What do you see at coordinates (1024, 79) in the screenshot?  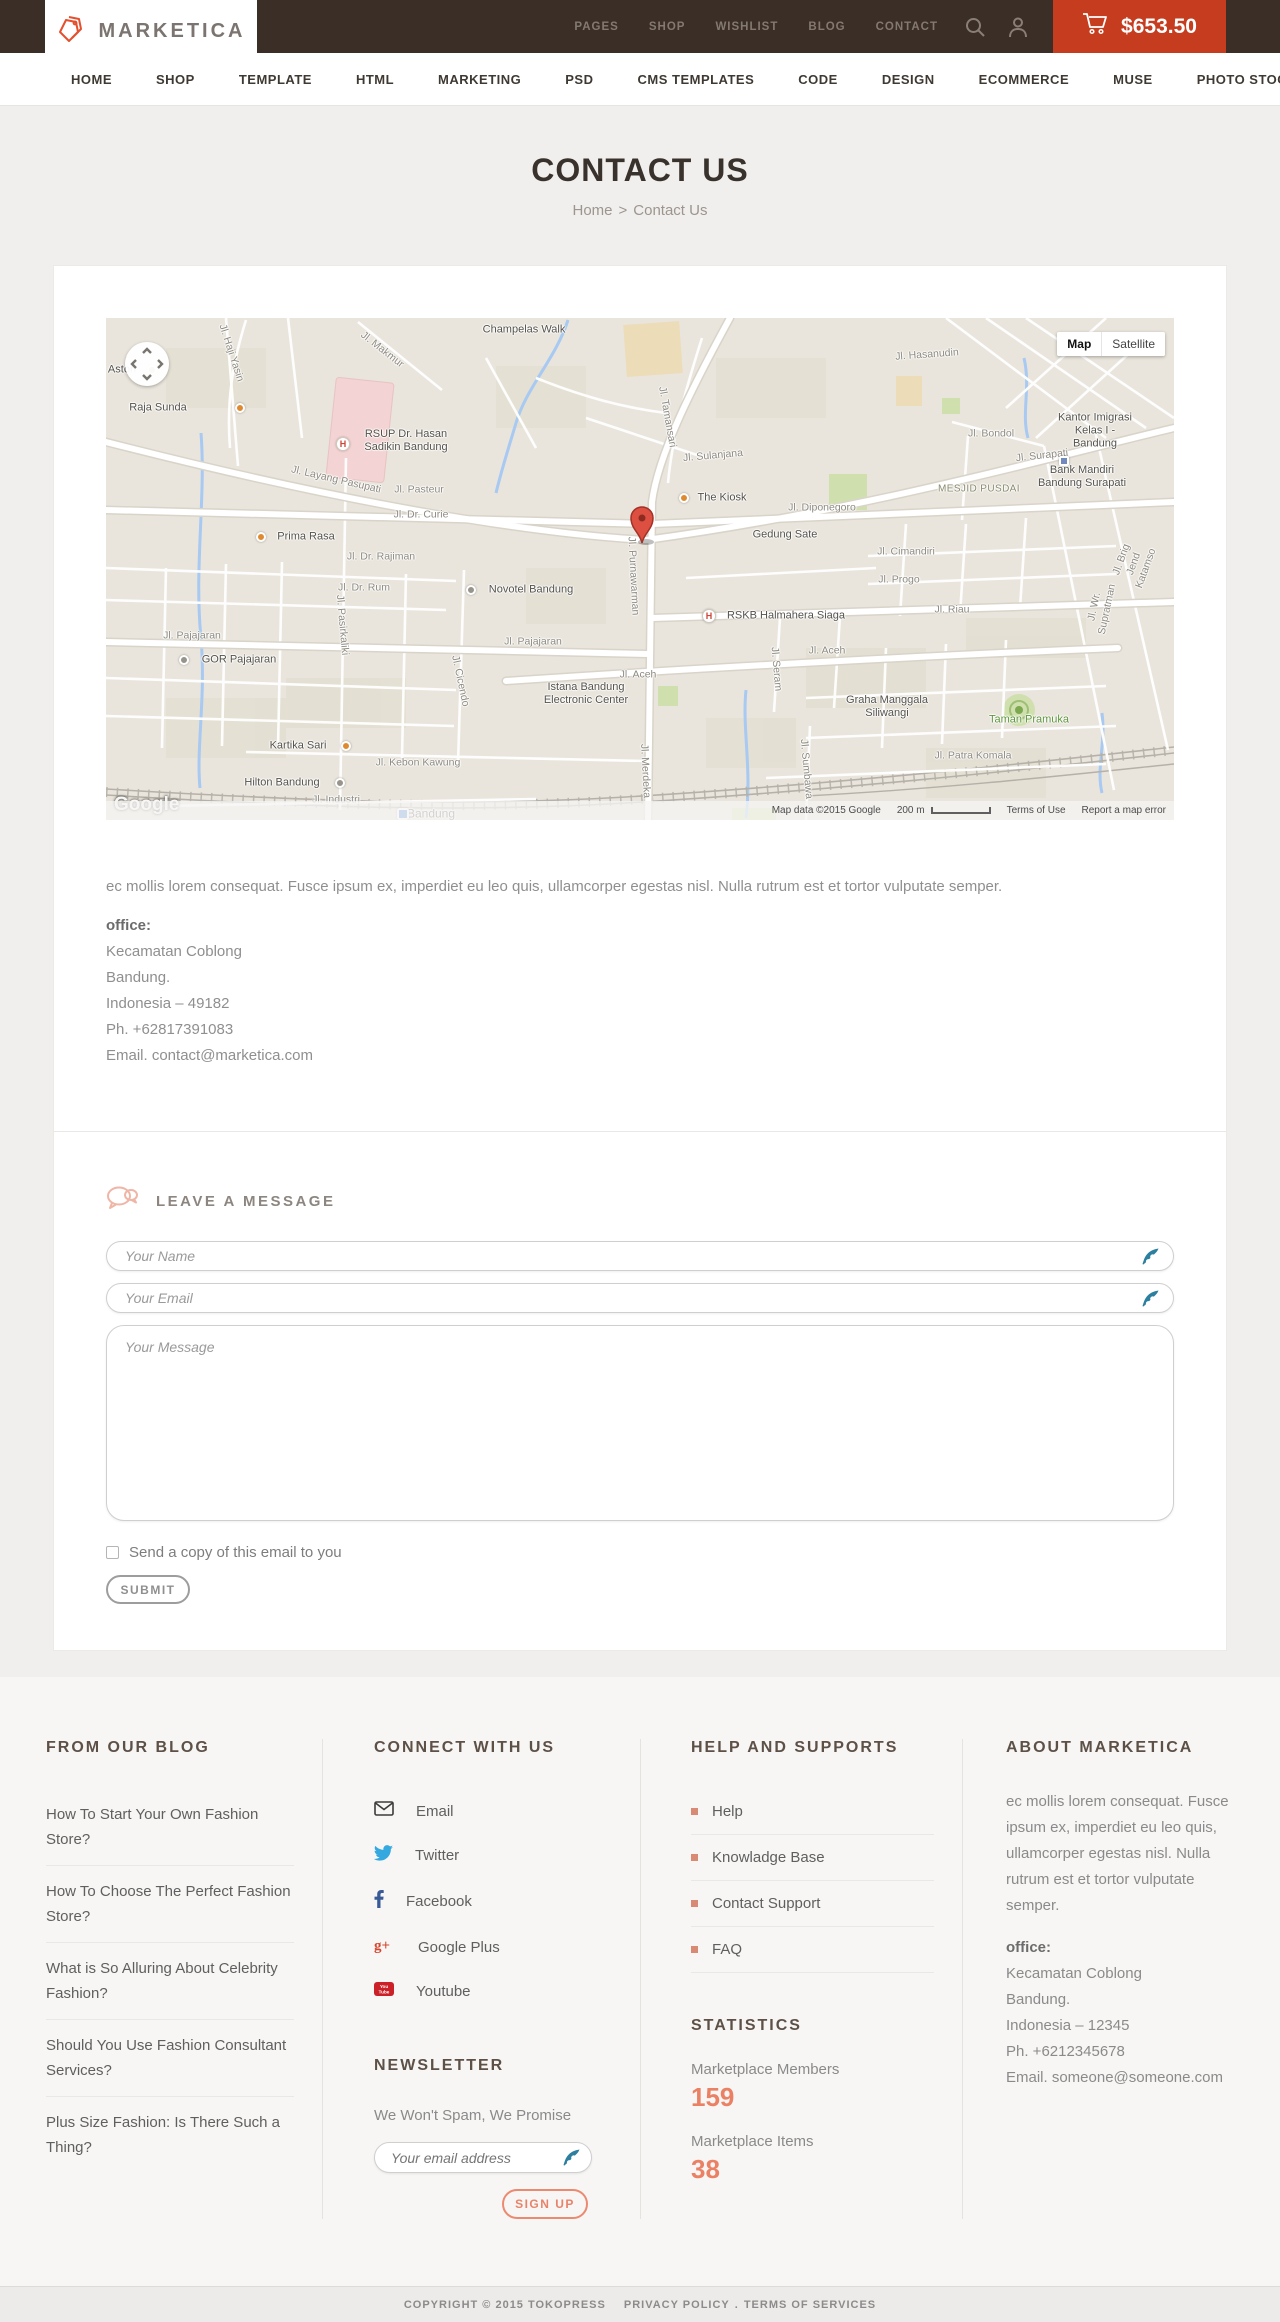 I see `category-nav-item-ecommerce: ECOMMERCE` at bounding box center [1024, 79].